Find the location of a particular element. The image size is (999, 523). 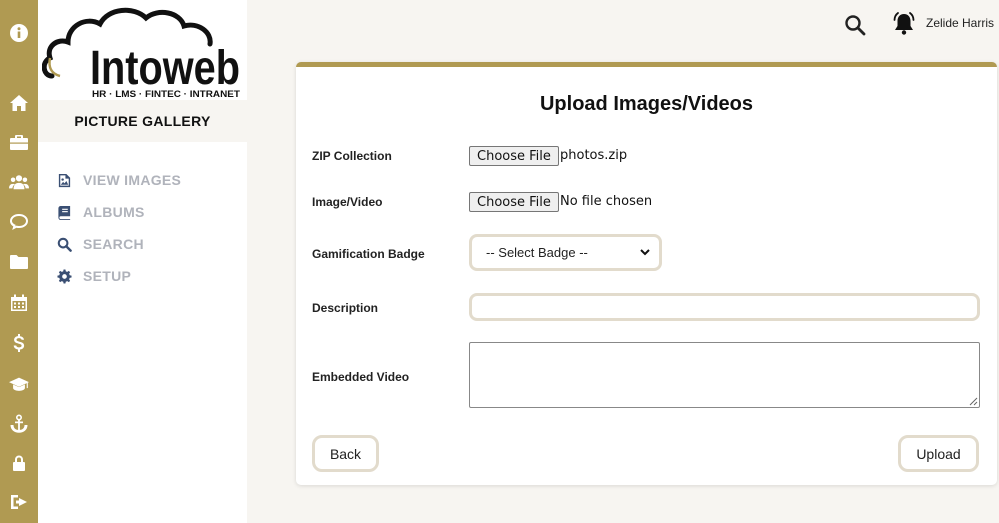

menu-item-search: SEARCH is located at coordinates (118, 244).